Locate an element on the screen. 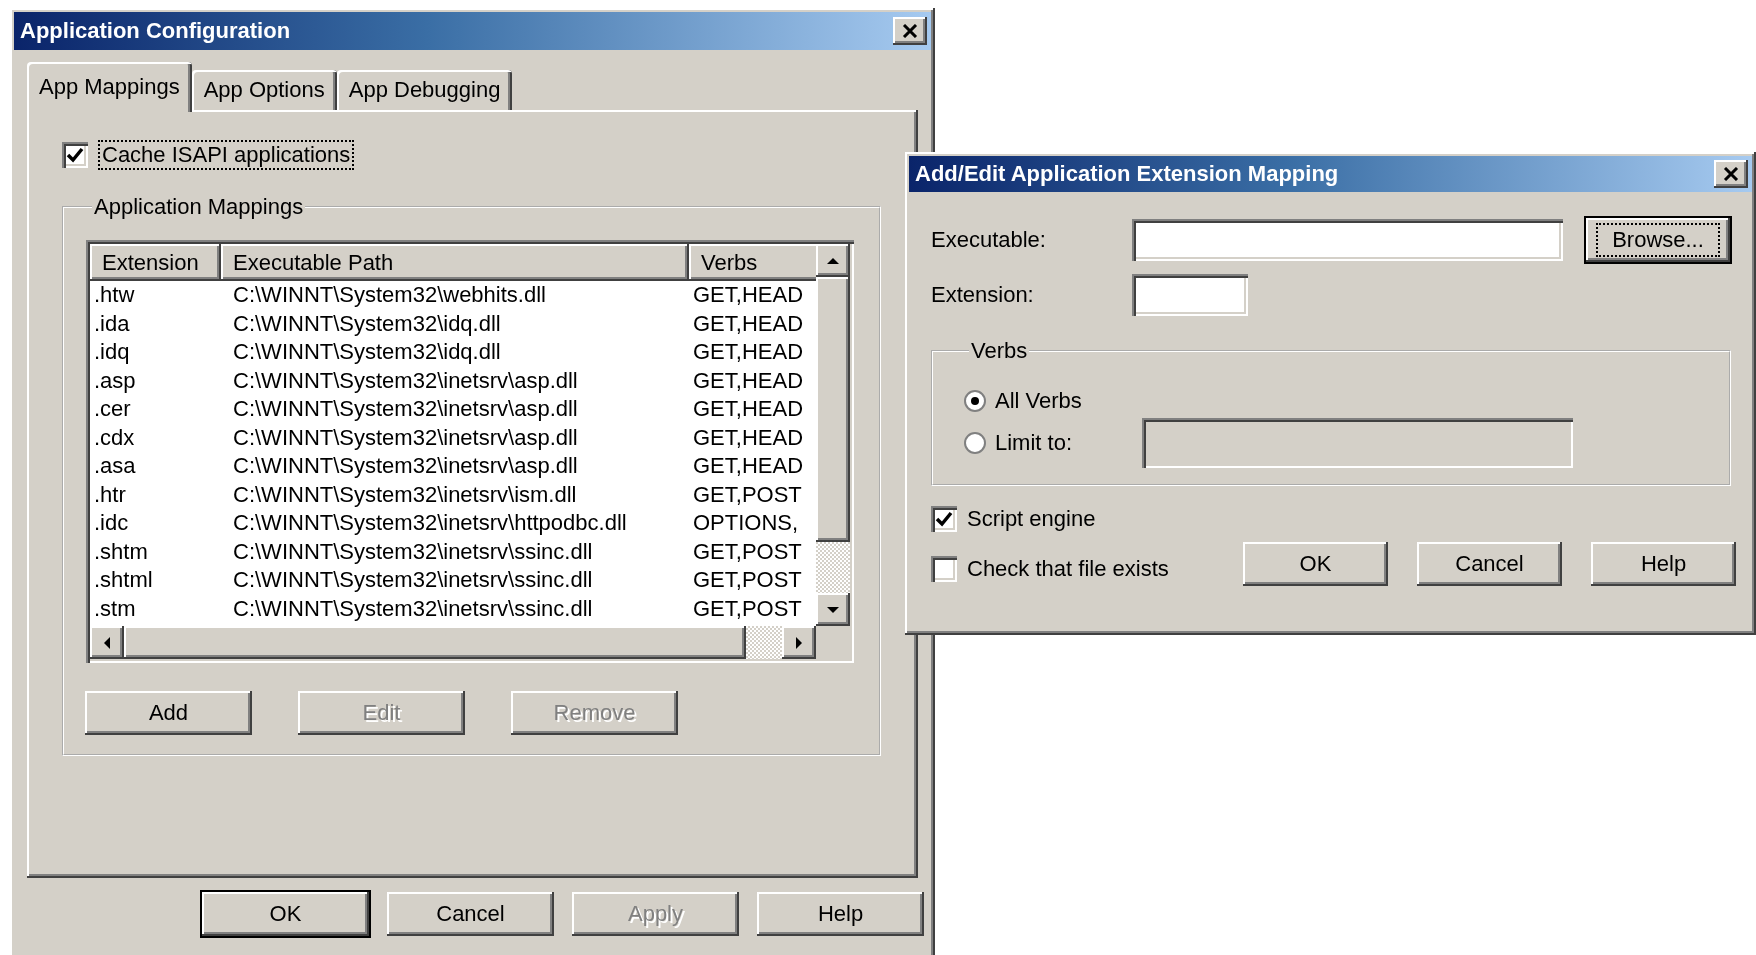 This screenshot has height=955, width=1756. scroll-down-button is located at coordinates (833, 609).